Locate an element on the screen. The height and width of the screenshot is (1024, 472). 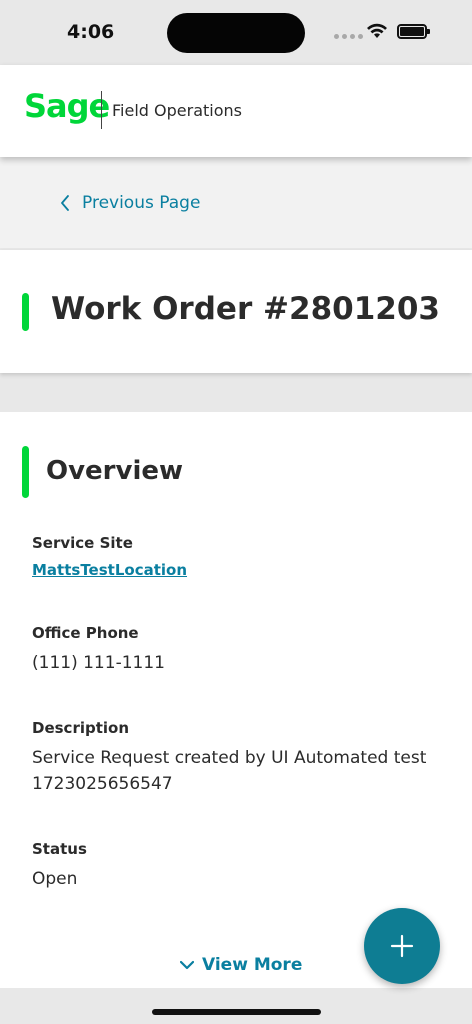
dynamic-island is located at coordinates (236, 33).